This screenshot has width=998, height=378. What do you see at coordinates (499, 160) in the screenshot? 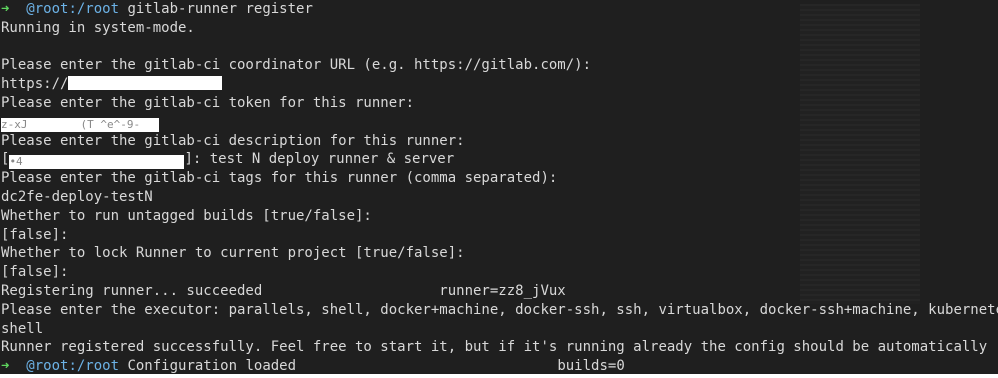
I see `description-input-line: [•4]: test N deploy runner & server` at bounding box center [499, 160].